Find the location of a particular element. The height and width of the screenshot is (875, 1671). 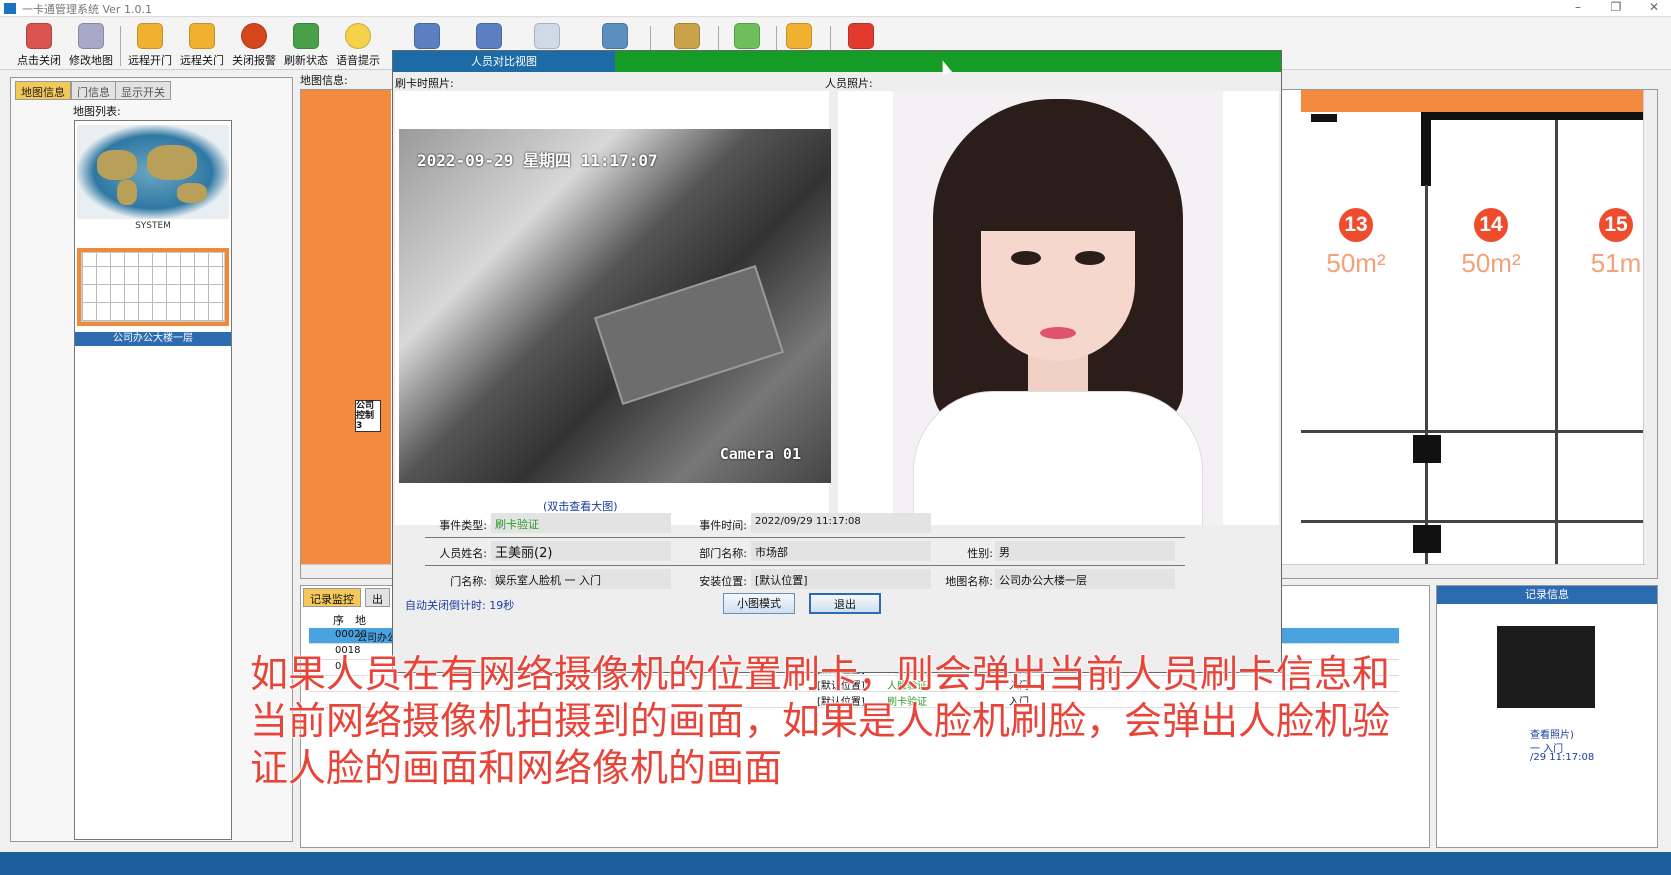

room-15: 15 51m is located at coordinates (1616, 243).